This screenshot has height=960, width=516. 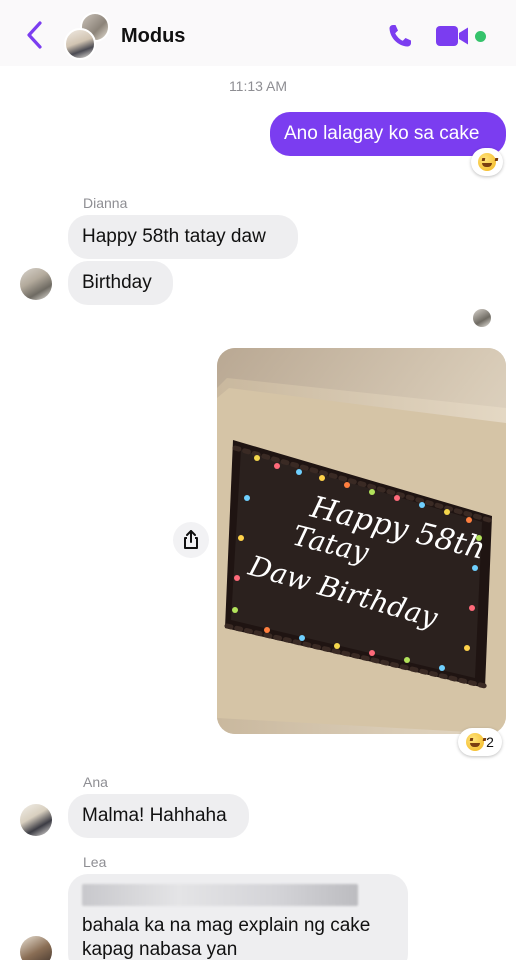 I want to click on blurred-content, so click(x=220, y=895).